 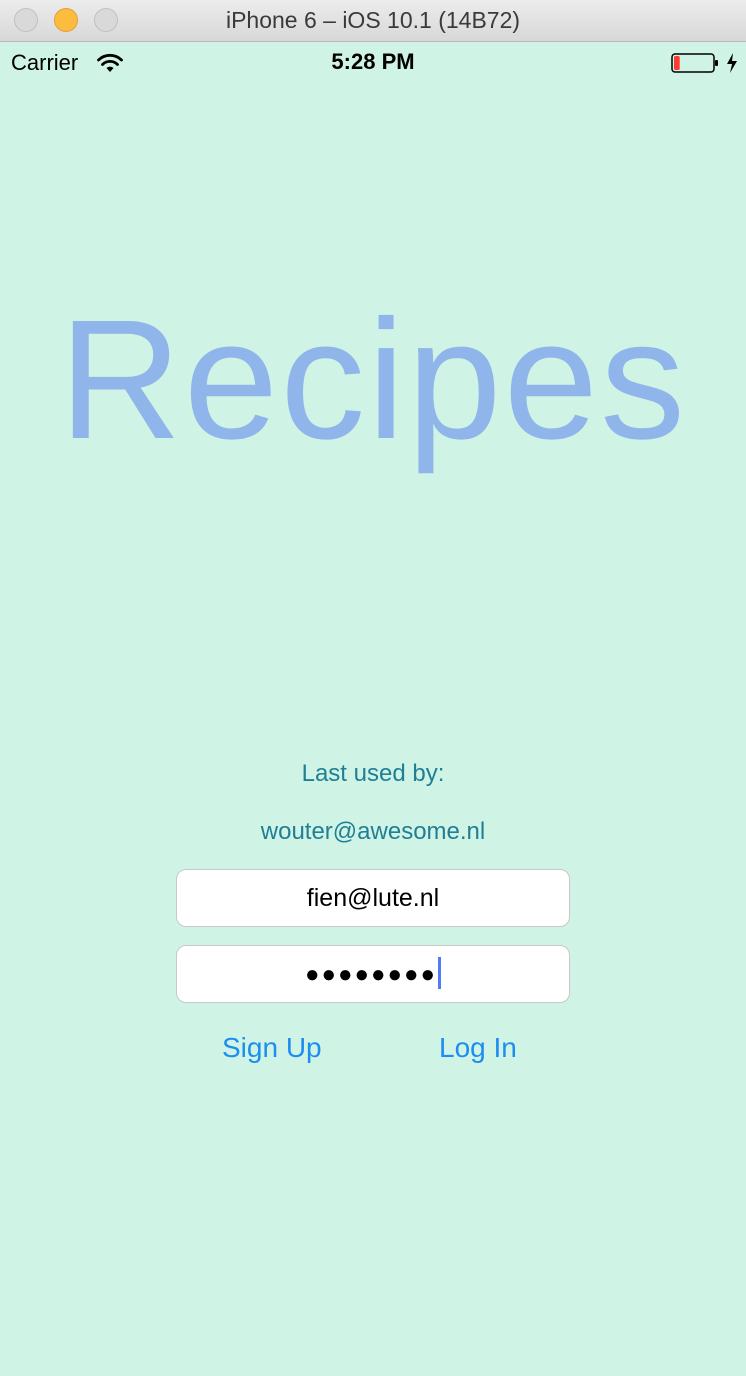 I want to click on simulator-titlebar: iPhone 6 – iOS 10.1 (14B72), so click(x=373, y=21).